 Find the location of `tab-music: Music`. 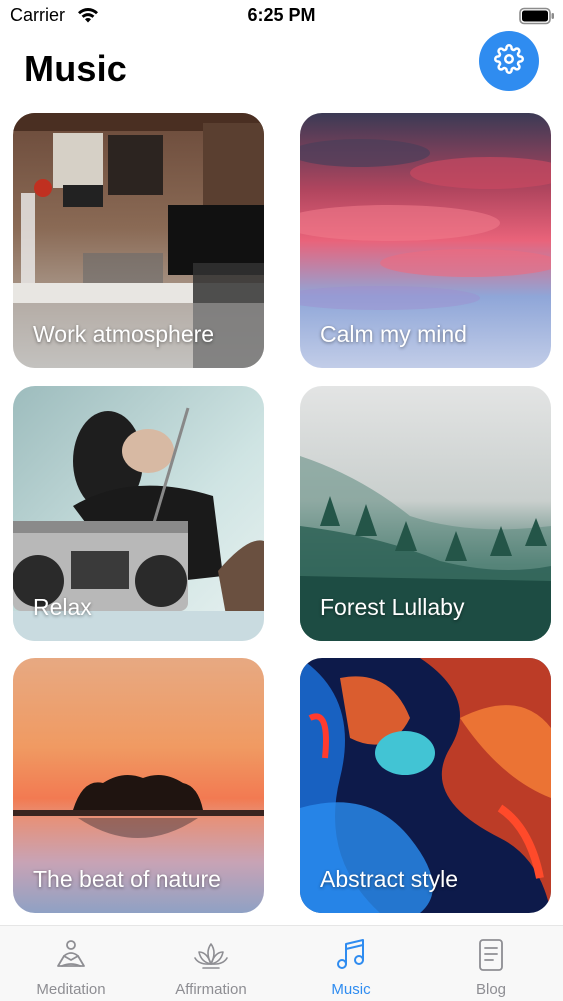

tab-music: Music is located at coordinates (351, 963).